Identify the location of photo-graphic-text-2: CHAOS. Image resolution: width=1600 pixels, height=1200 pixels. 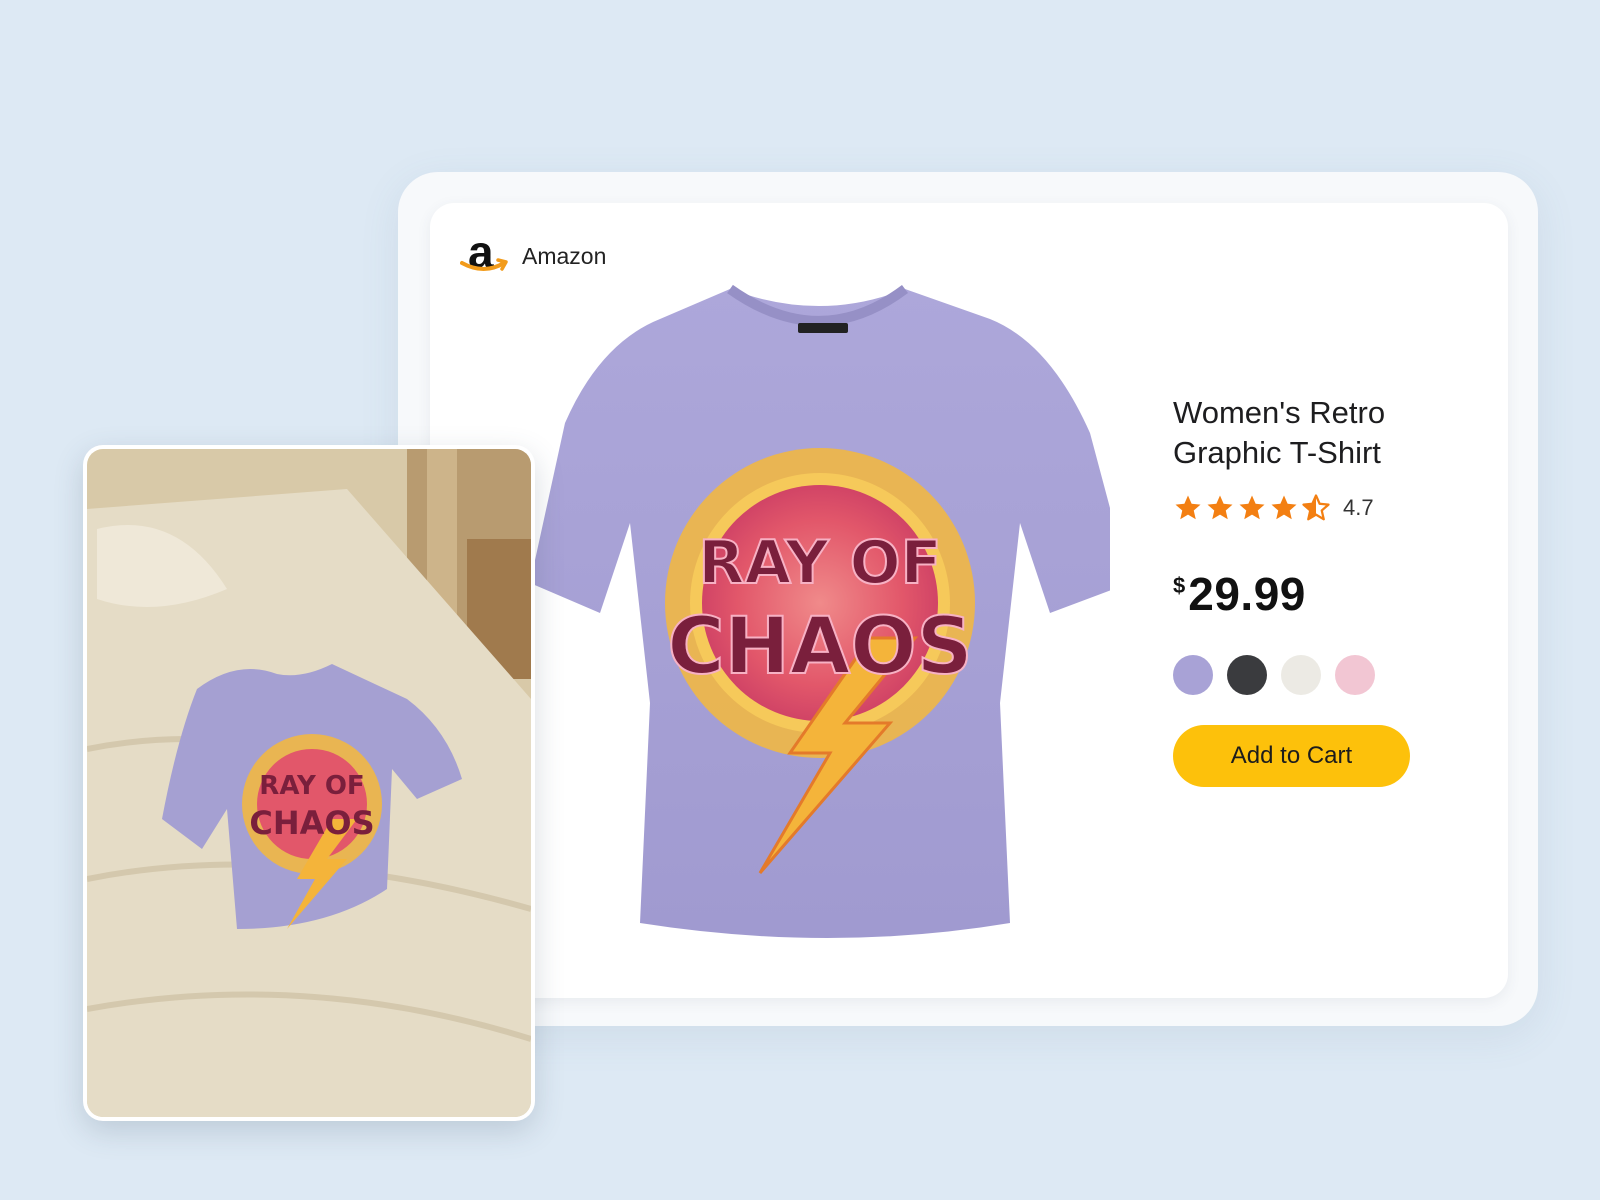
(311, 823).